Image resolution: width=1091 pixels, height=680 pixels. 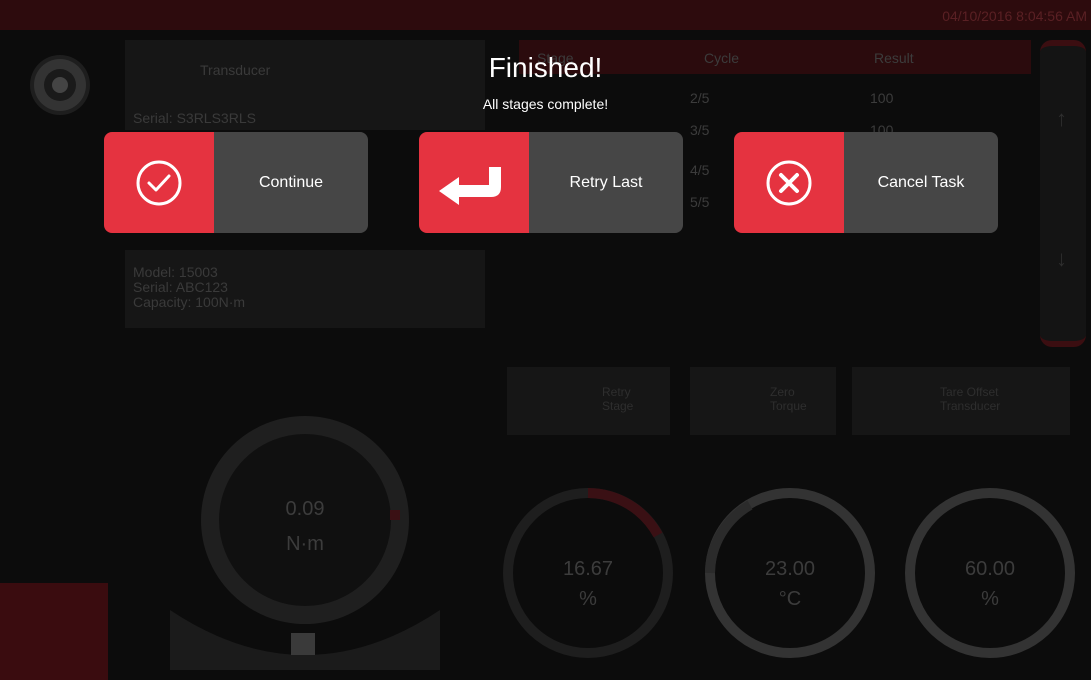 I want to click on torque-gauge, so click(x=305, y=543).